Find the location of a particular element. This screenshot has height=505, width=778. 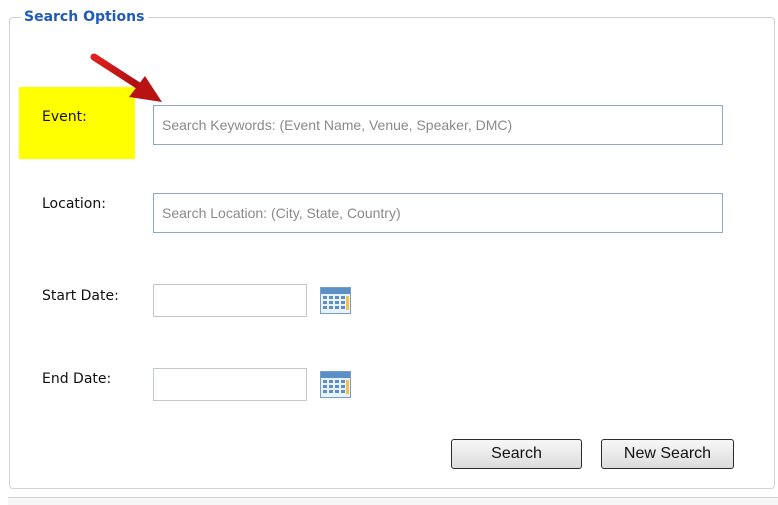

panel-legend: Search Options is located at coordinates (85, 17).